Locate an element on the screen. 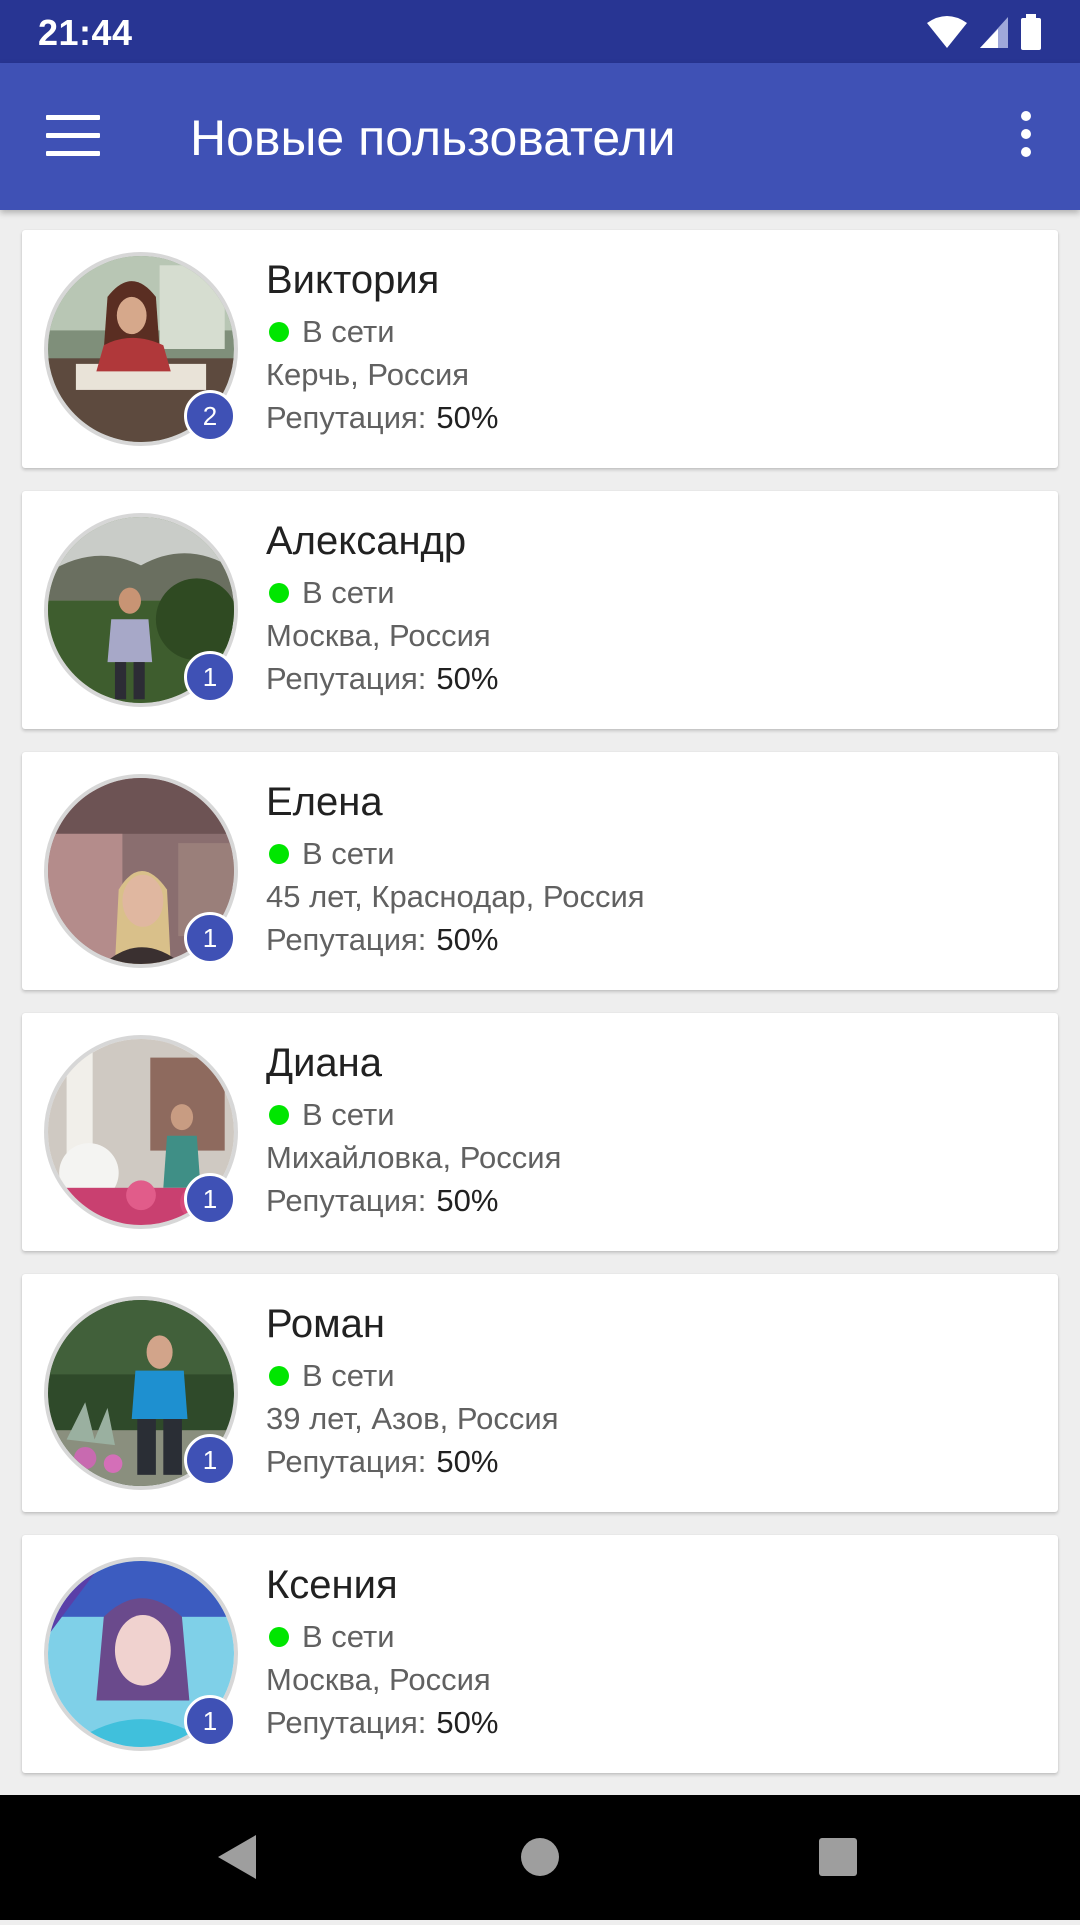  status-icons is located at coordinates (984, 32).